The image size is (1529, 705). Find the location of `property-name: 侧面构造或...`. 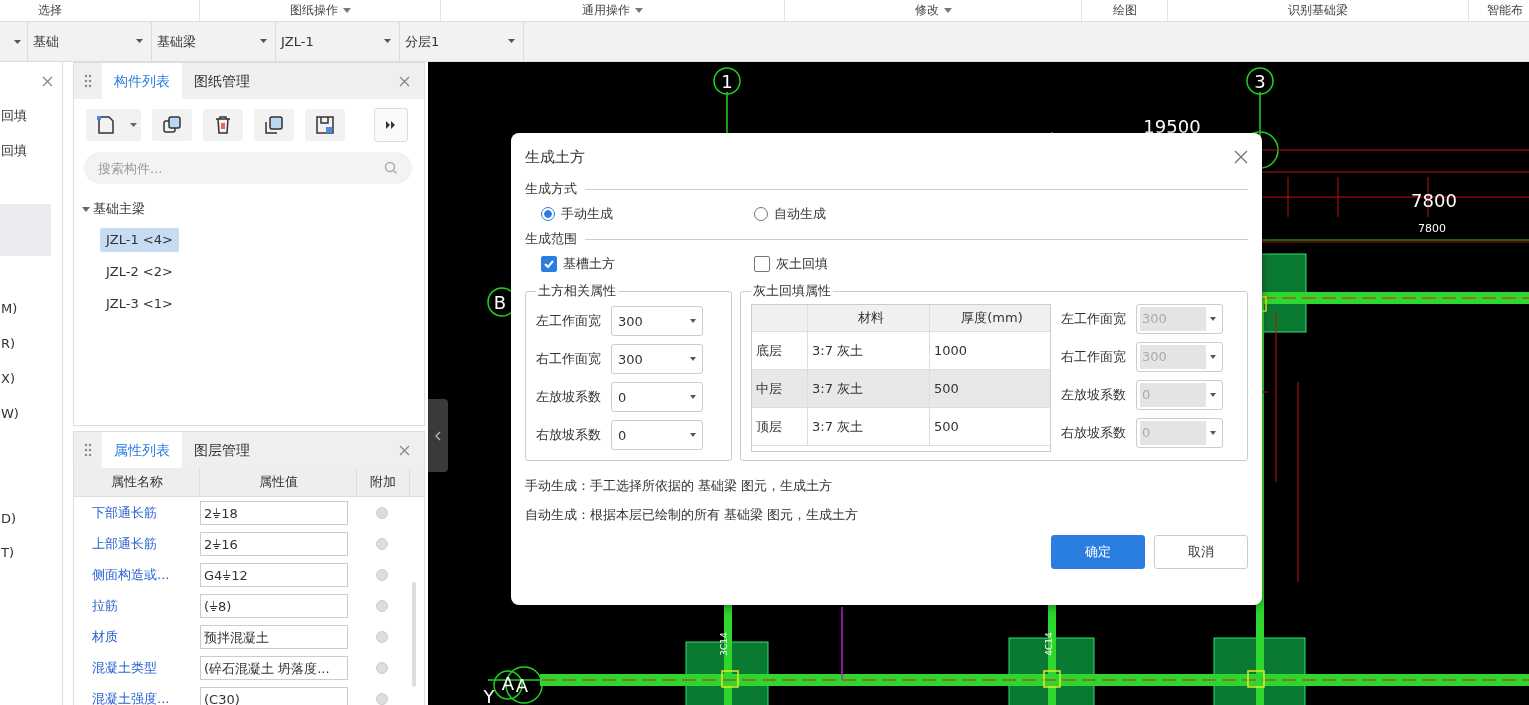

property-name: 侧面构造或... is located at coordinates (131, 574).